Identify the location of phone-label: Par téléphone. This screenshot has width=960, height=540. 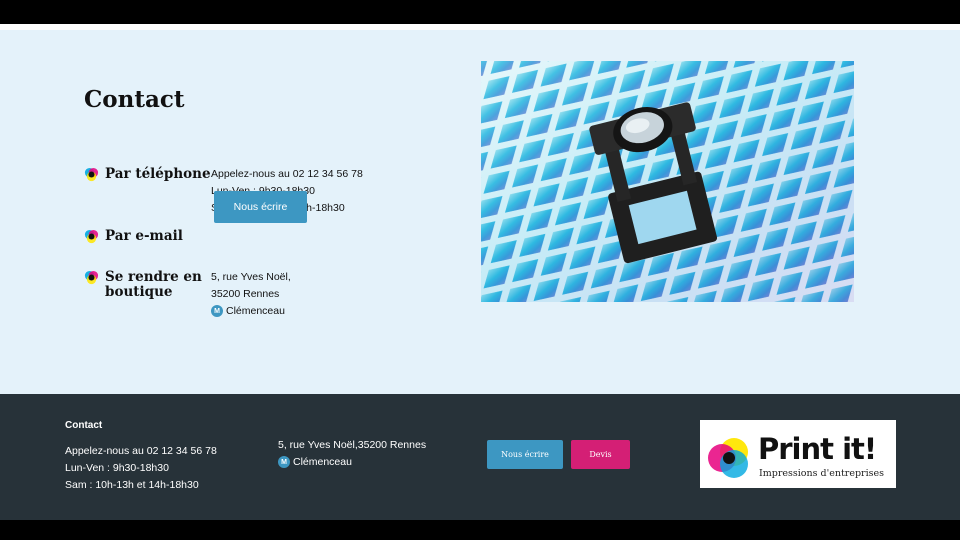
(158, 174).